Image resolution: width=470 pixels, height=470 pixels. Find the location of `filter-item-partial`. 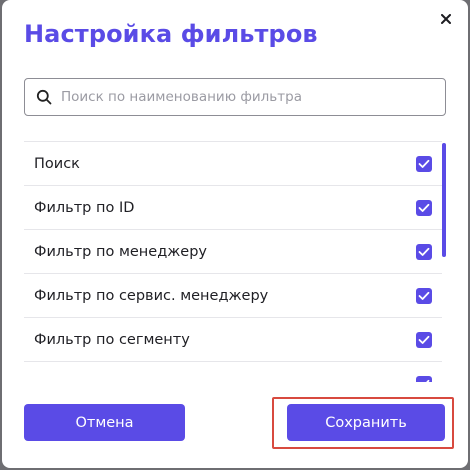

filter-item-partial is located at coordinates (233, 372).